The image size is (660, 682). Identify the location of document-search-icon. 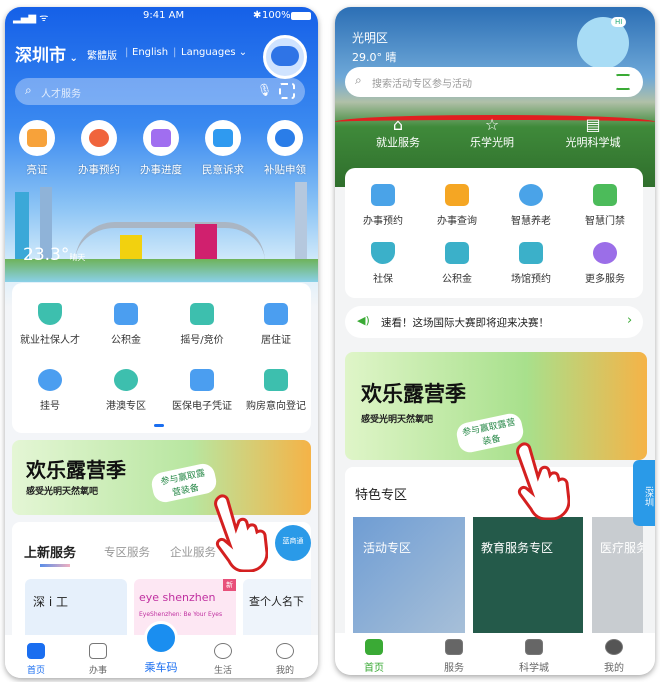
(457, 195).